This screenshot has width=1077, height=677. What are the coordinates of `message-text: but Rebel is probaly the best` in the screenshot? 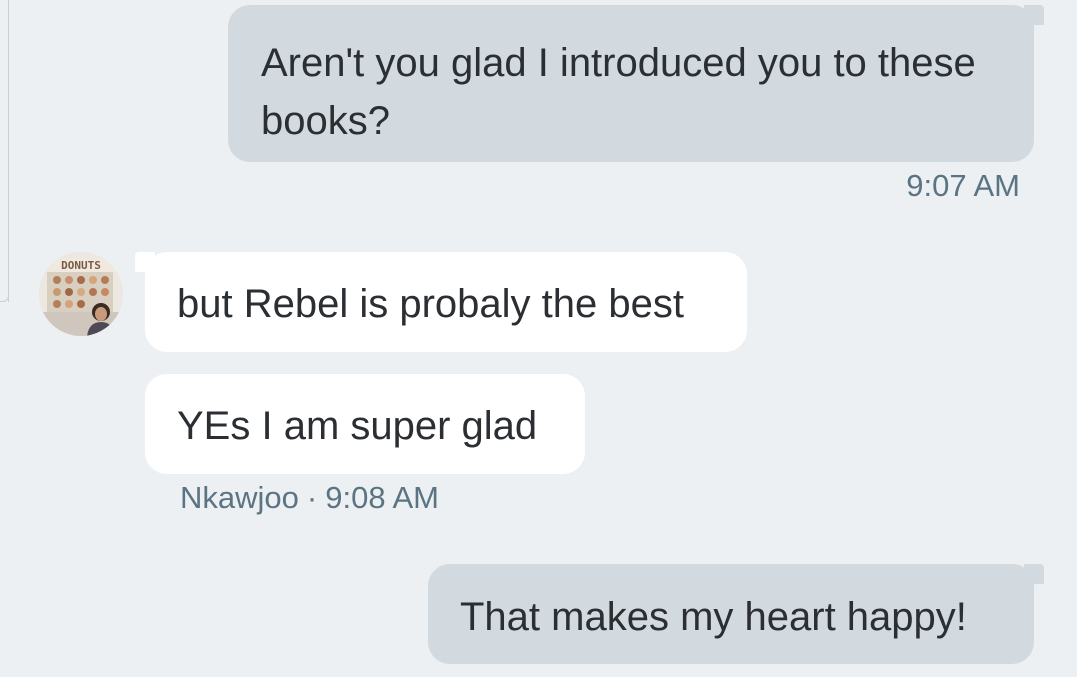 It's located at (430, 304).